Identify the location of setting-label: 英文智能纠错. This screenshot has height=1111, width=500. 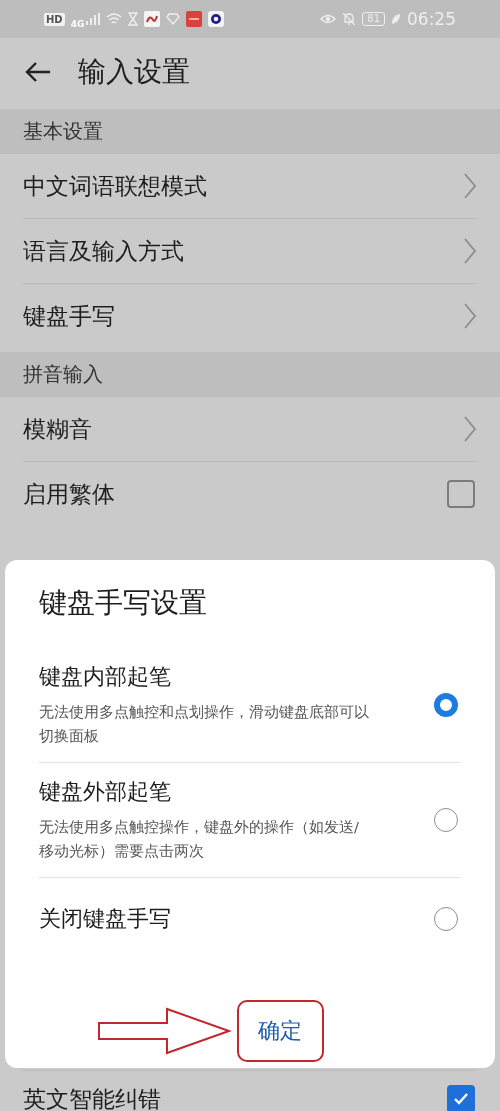
(92, 1097).